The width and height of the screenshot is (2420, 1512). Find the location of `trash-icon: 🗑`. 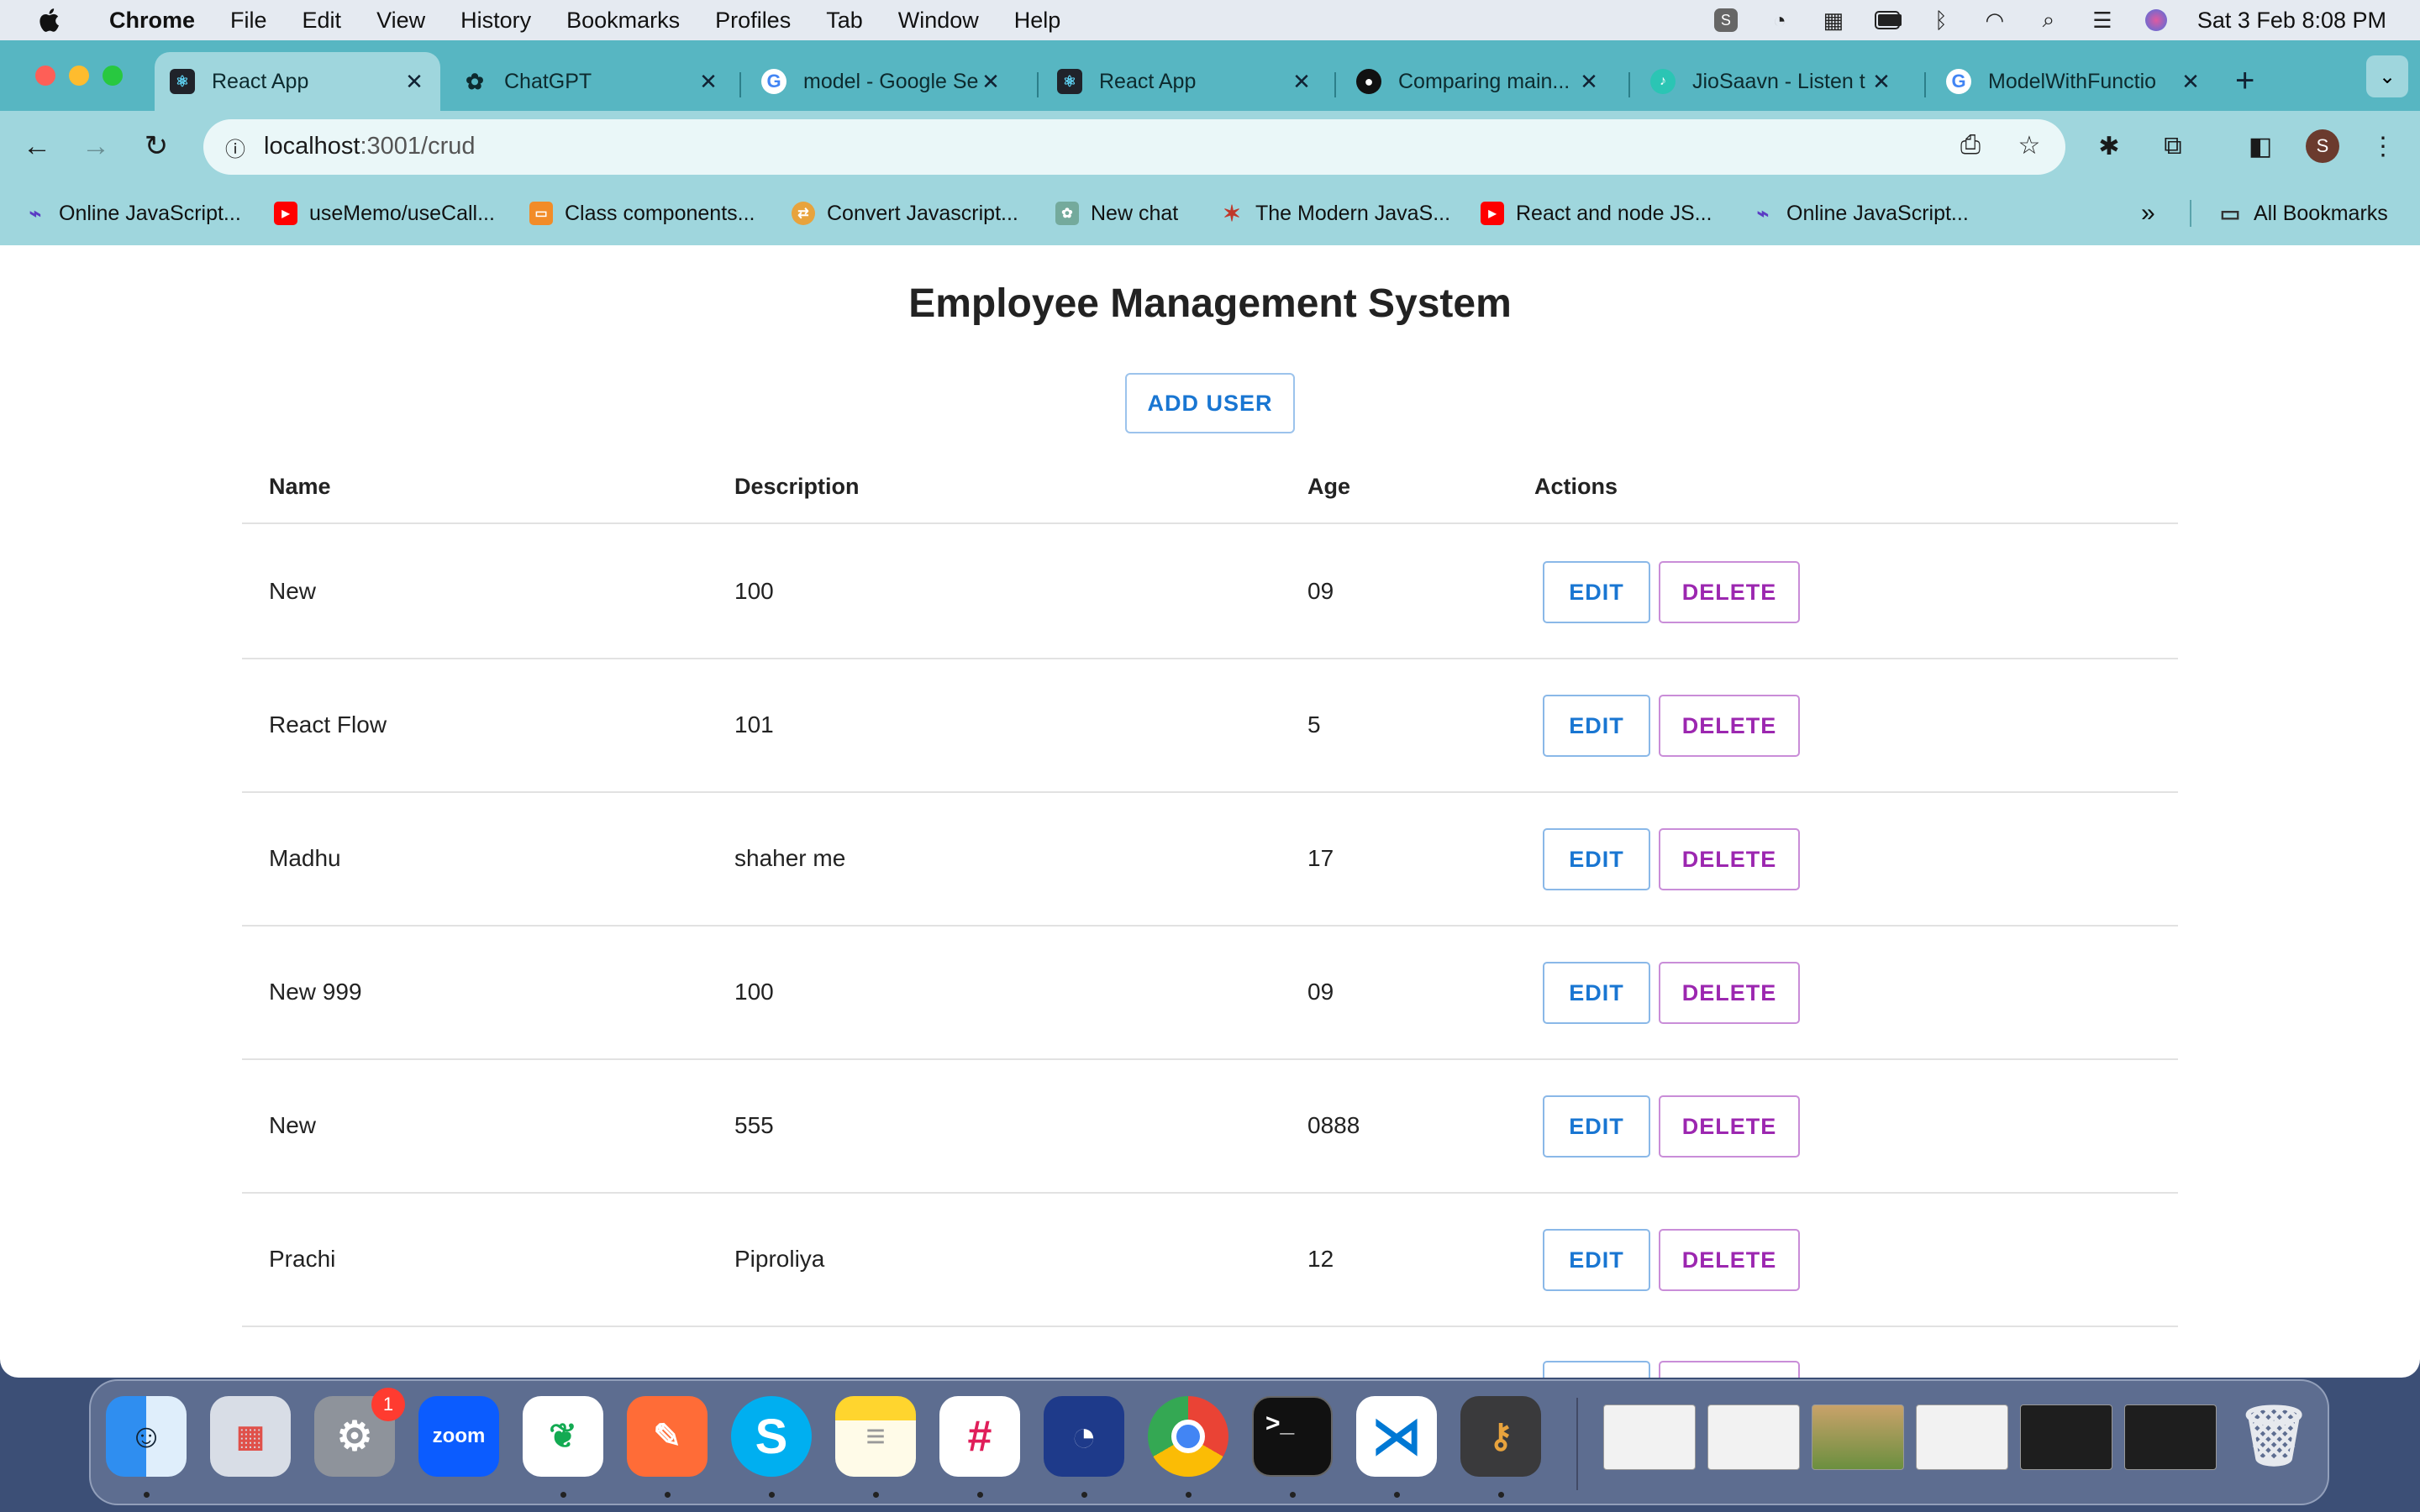

trash-icon: 🗑 is located at coordinates (2273, 1436).